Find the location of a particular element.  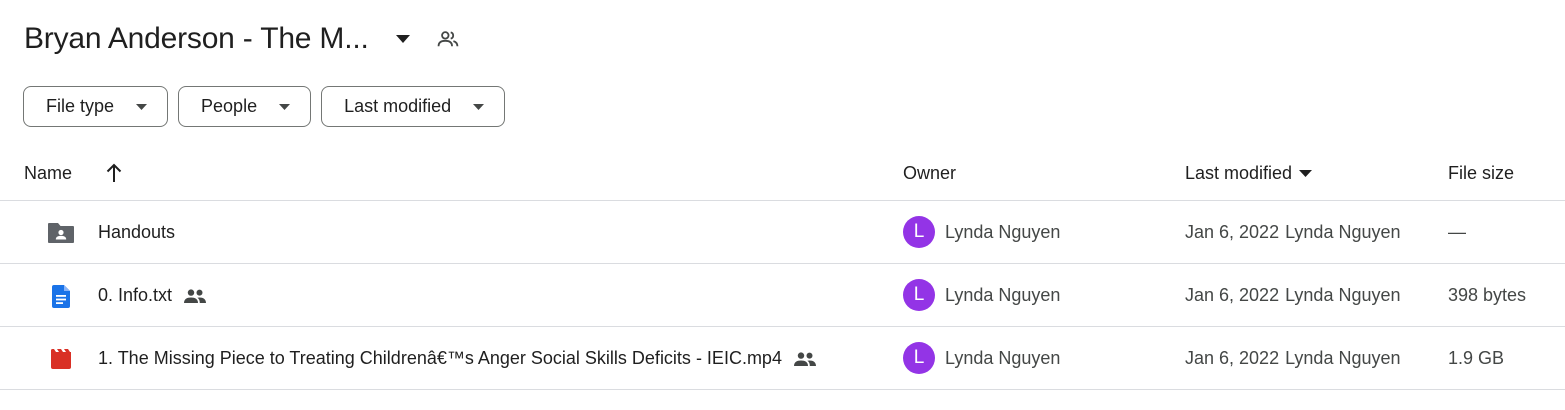

file-name-cell: 0. Info.txt is located at coordinates (152, 295).